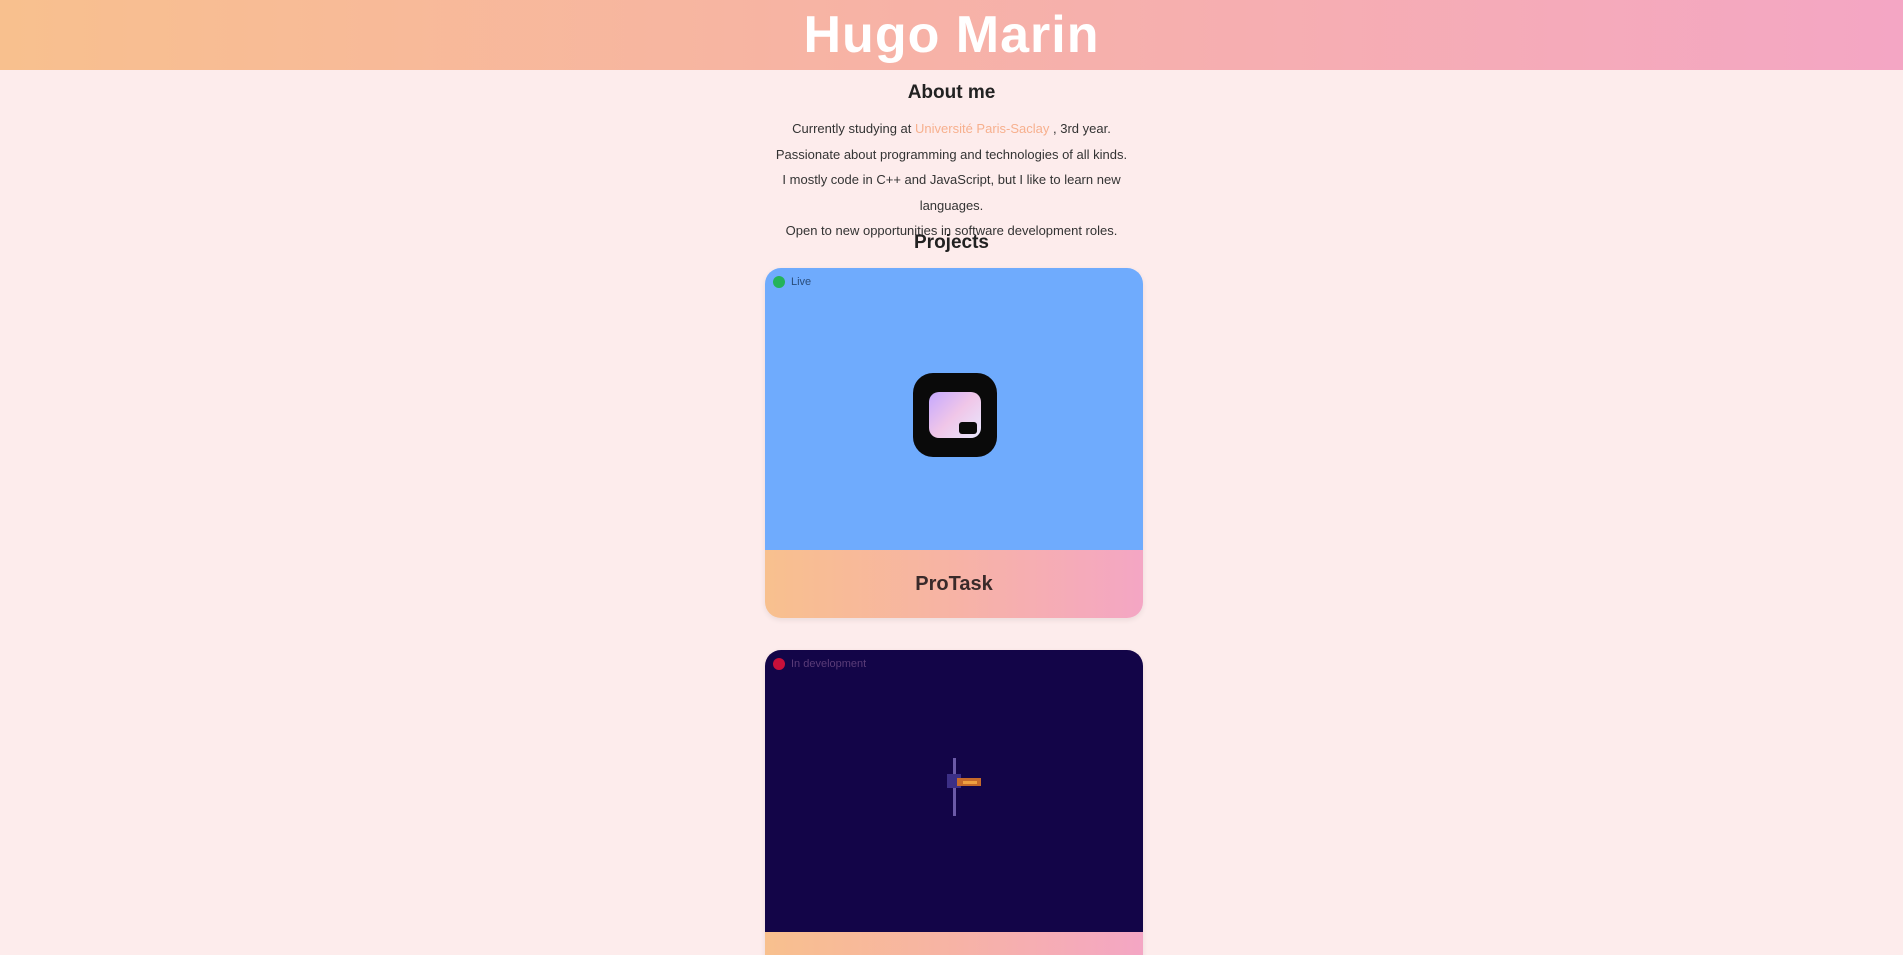 Image resolution: width=1903 pixels, height=955 pixels. What do you see at coordinates (852, 128) in the screenshot?
I see `about-line-1-pre: Currently studying at` at bounding box center [852, 128].